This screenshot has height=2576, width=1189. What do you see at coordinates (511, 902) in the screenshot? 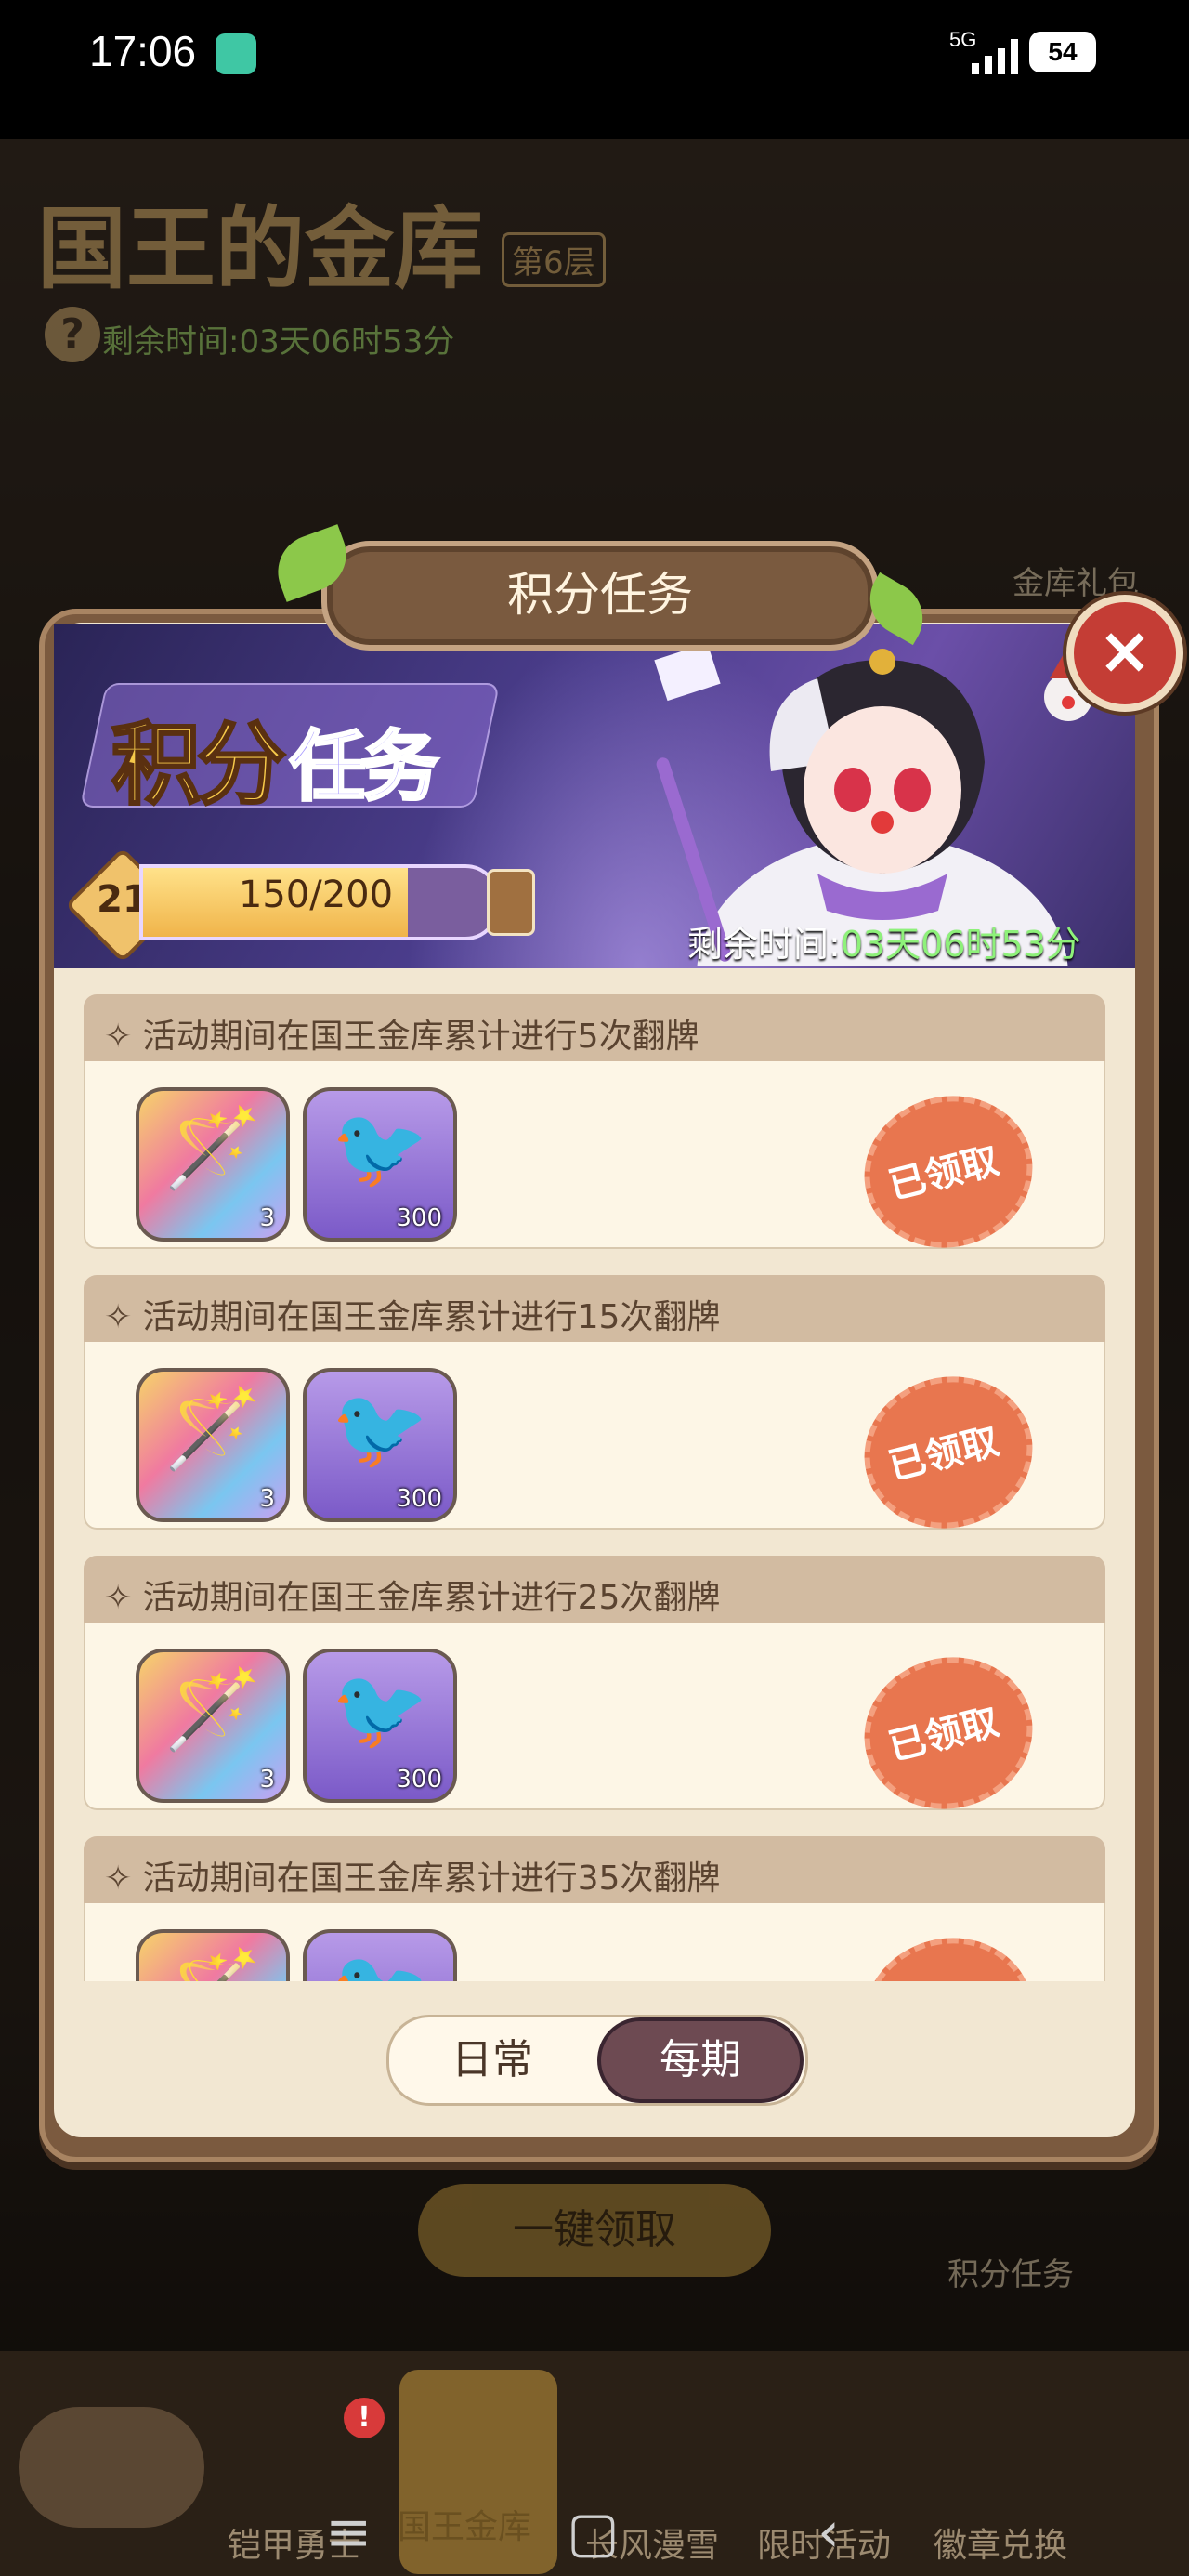
I see `progress-chest-icon` at bounding box center [511, 902].